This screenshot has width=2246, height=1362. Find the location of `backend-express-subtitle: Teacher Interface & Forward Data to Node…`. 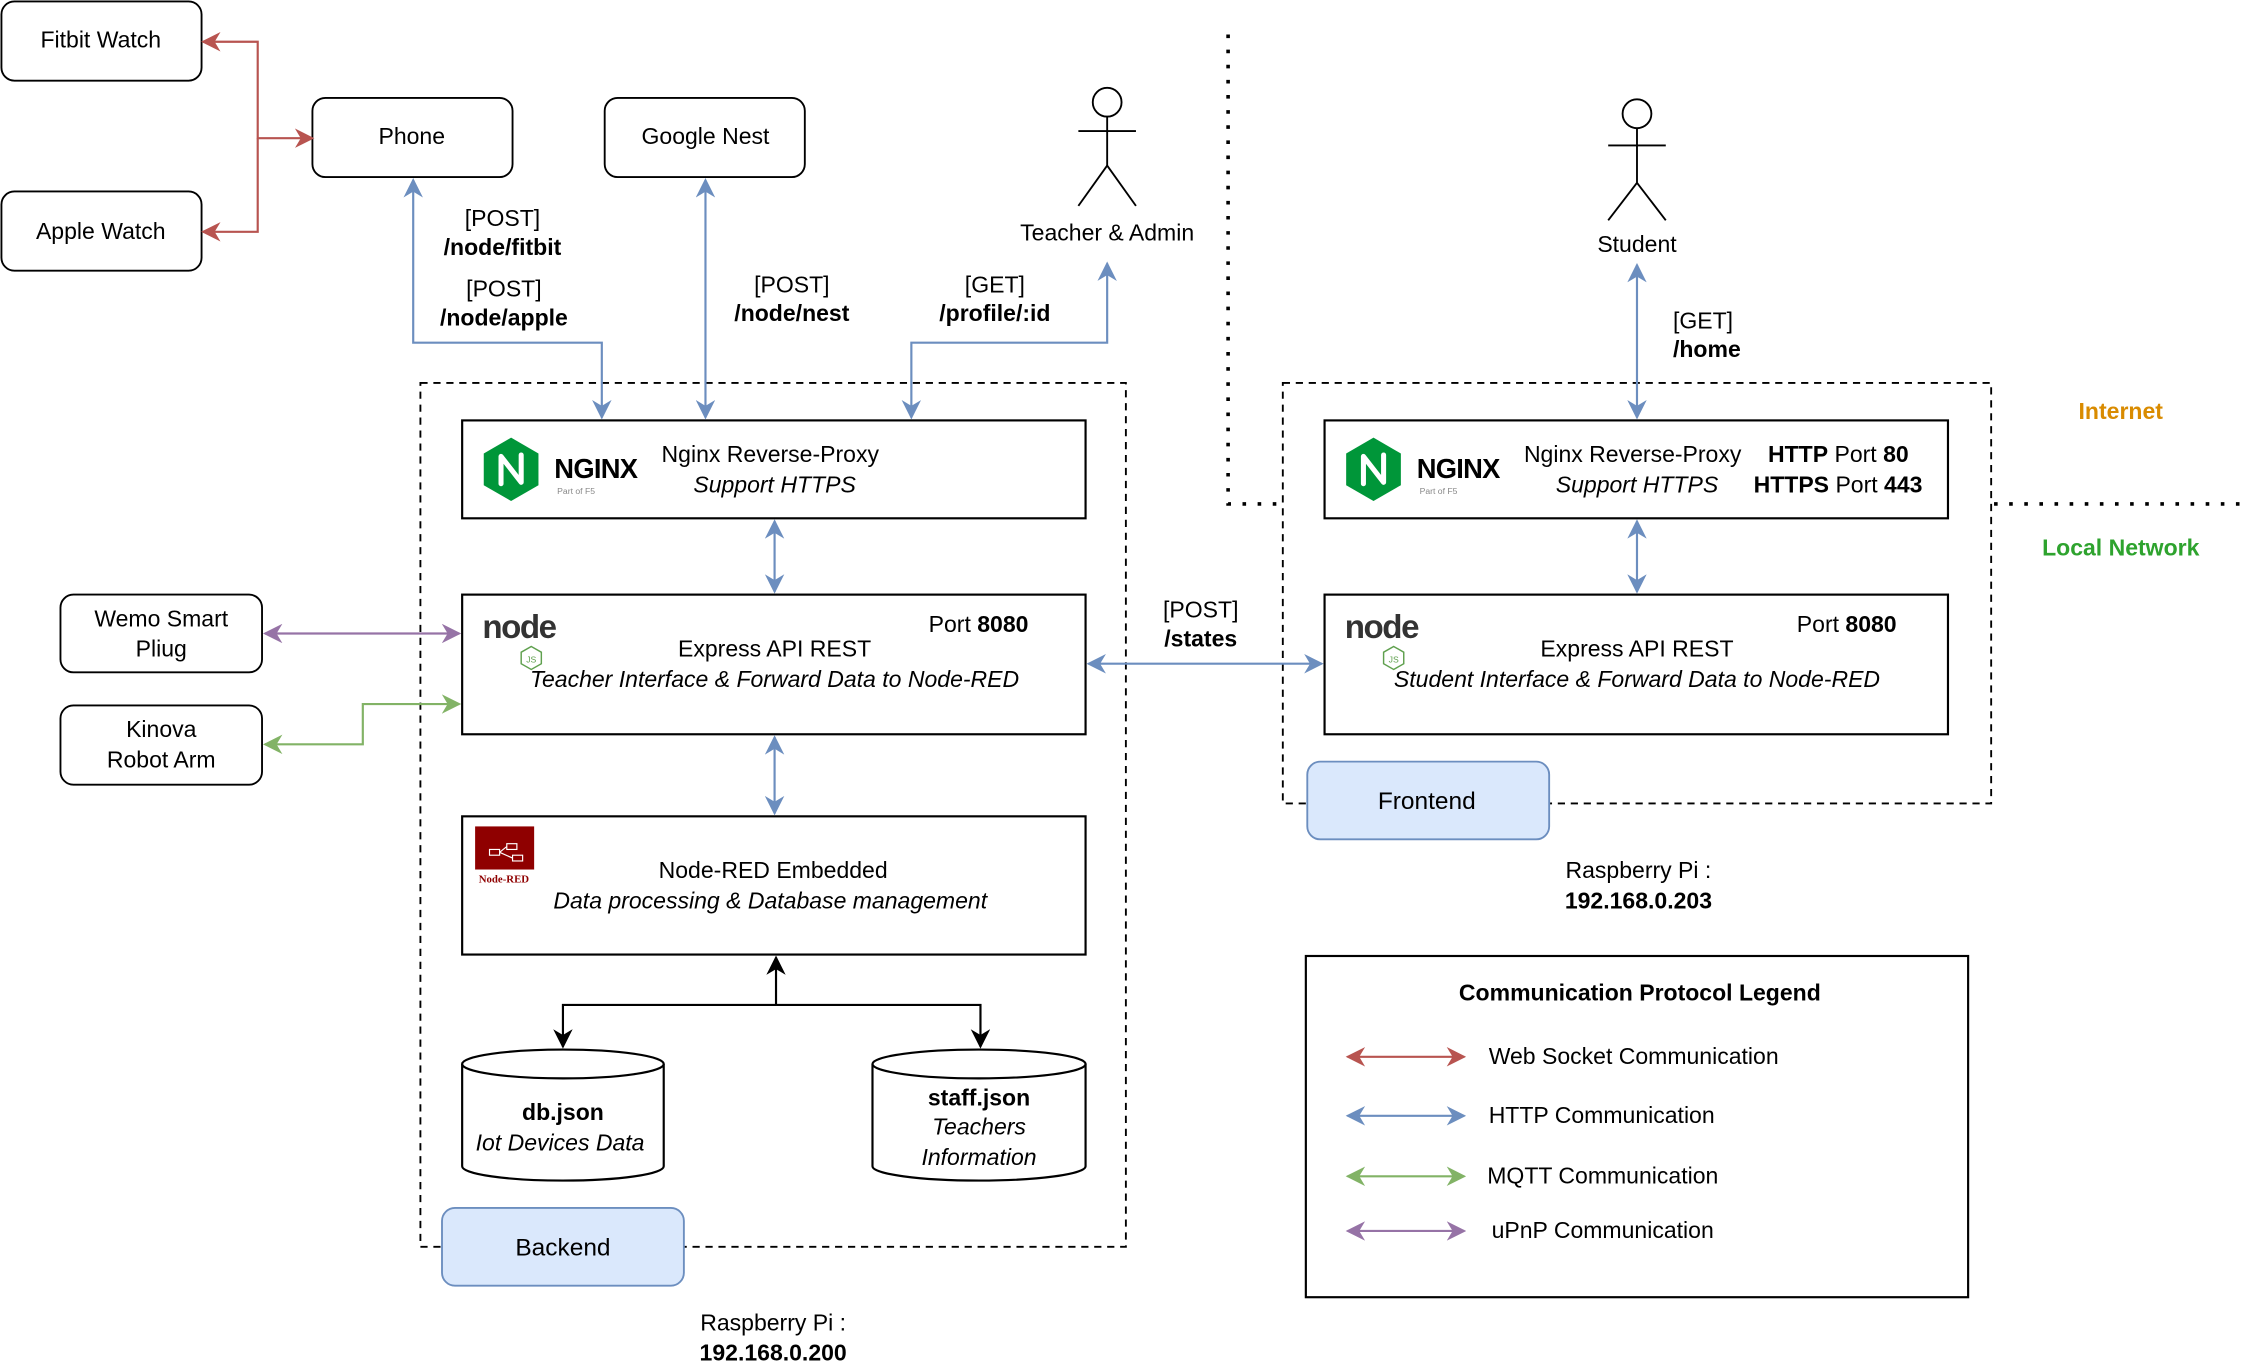

backend-express-subtitle: Teacher Interface & Forward Data to Node… is located at coordinates (774, 679).